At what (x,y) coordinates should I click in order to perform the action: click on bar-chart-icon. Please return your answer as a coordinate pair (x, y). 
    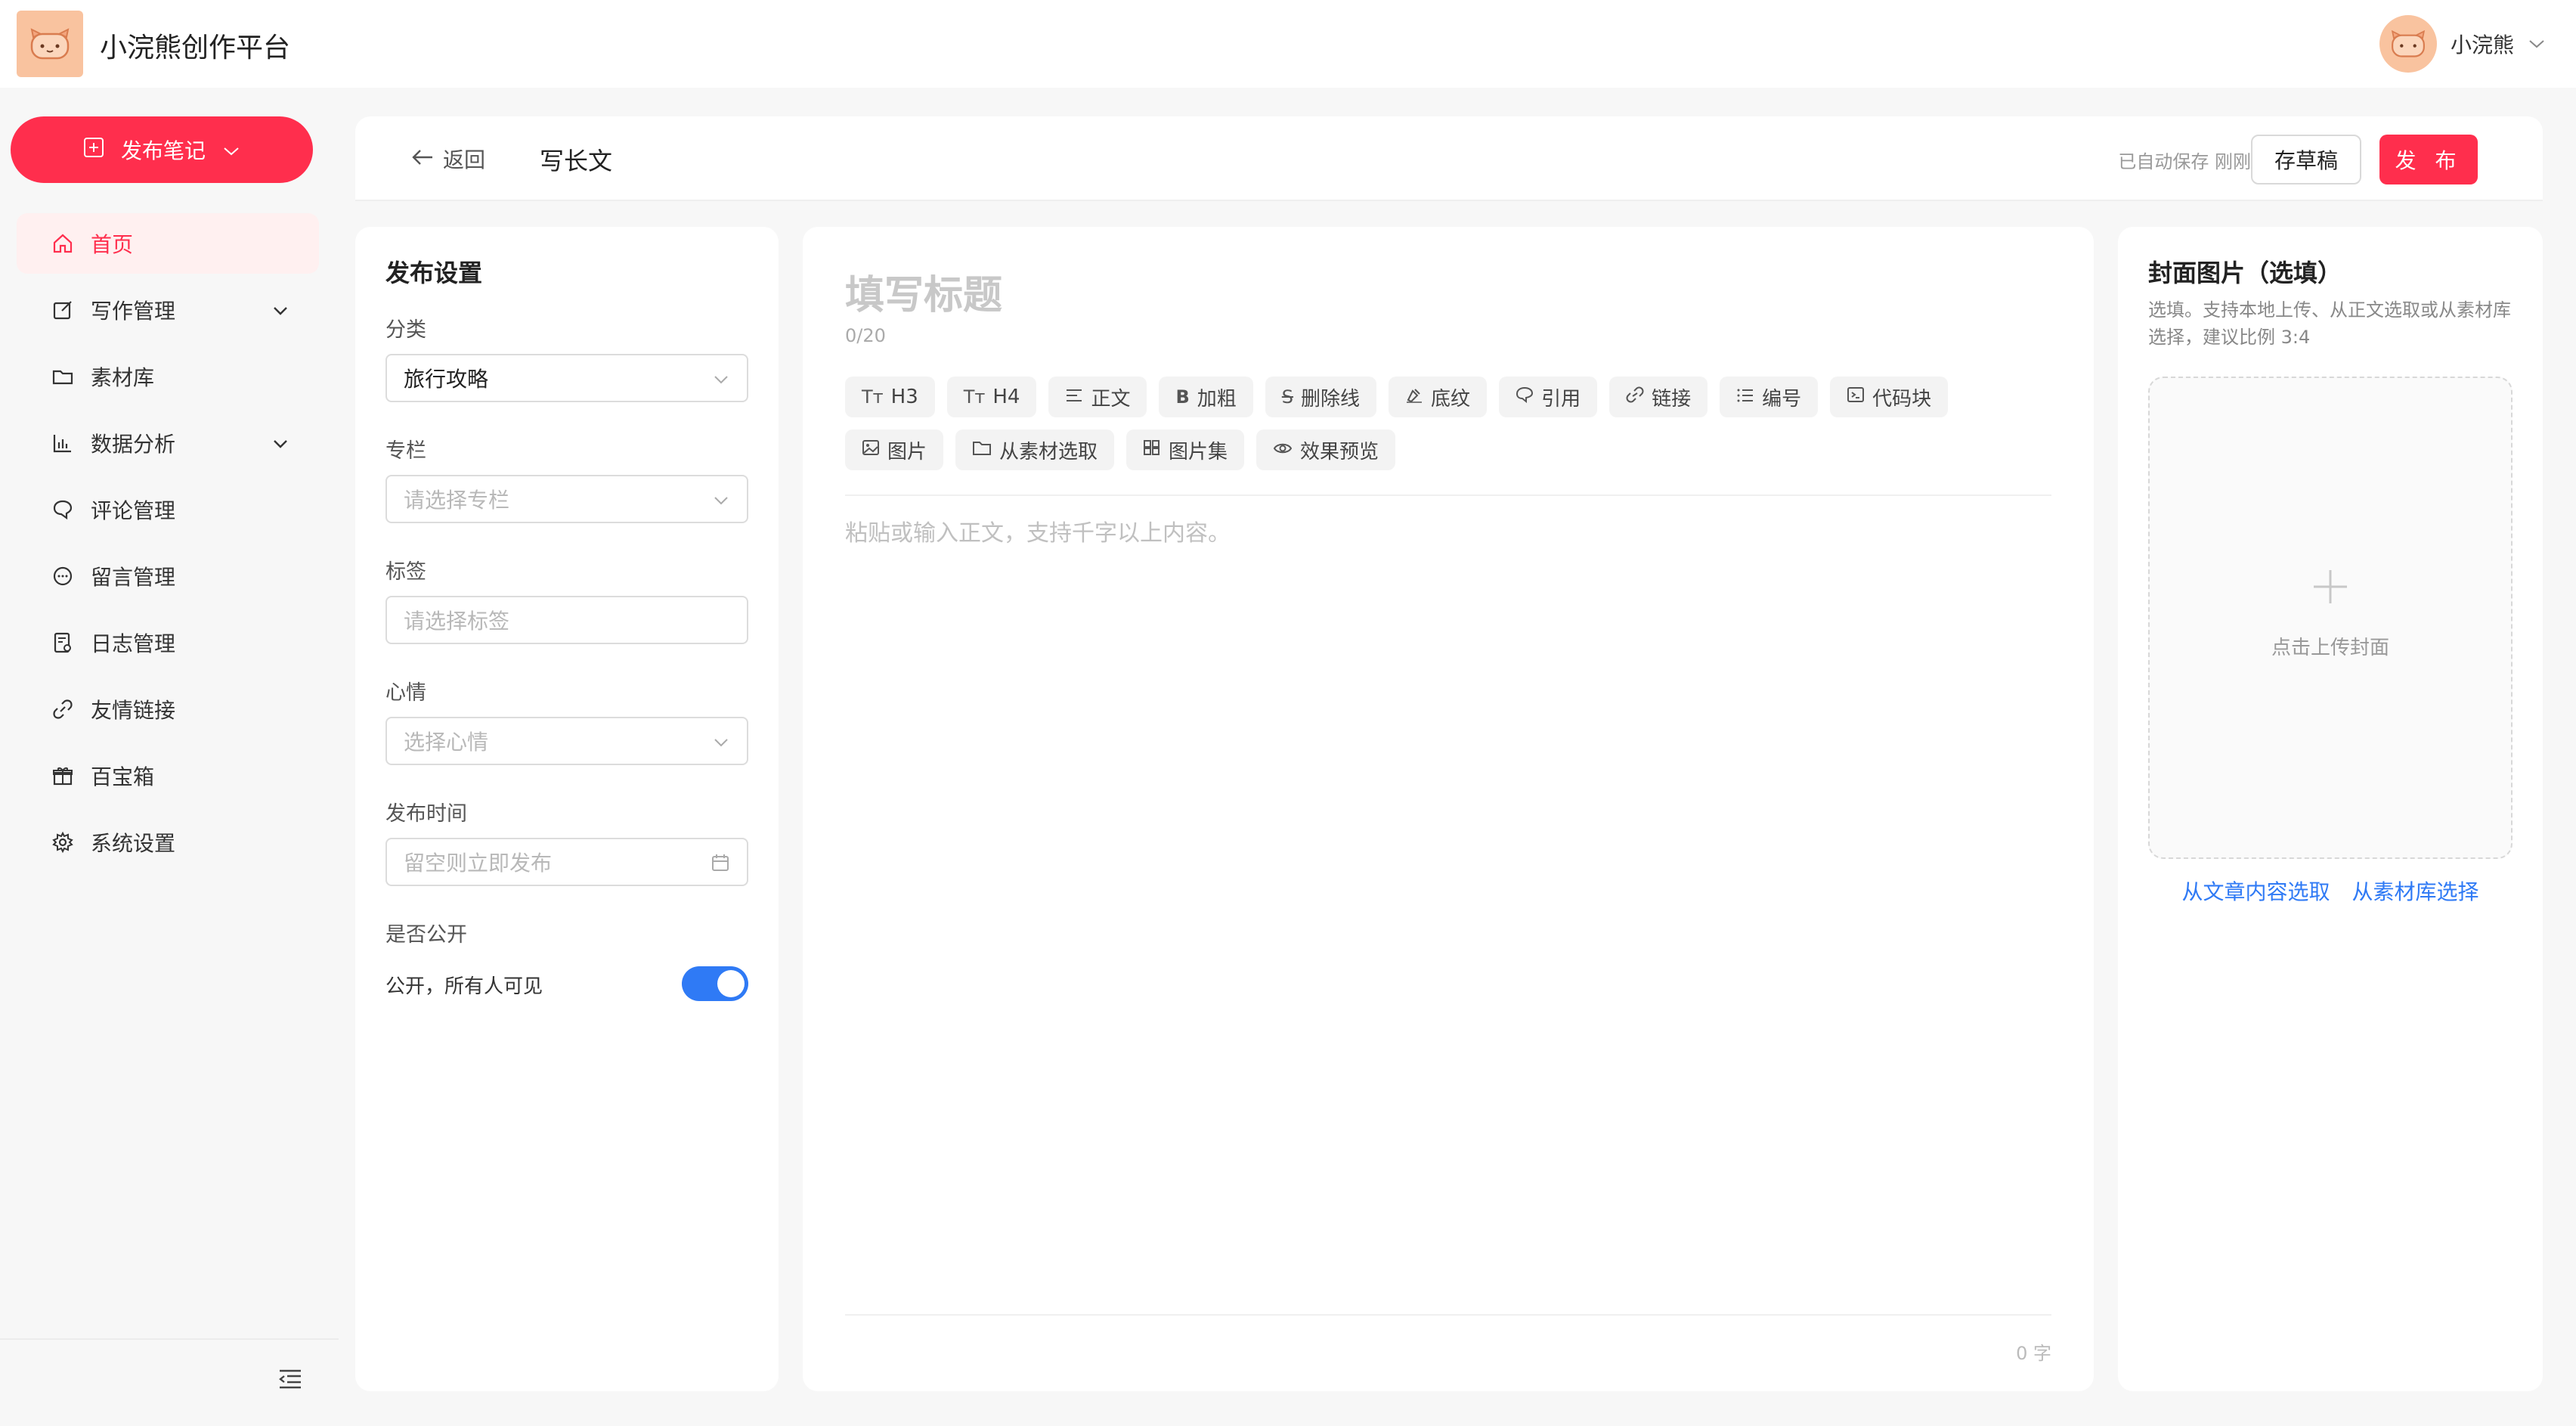
    Looking at the image, I should click on (63, 443).